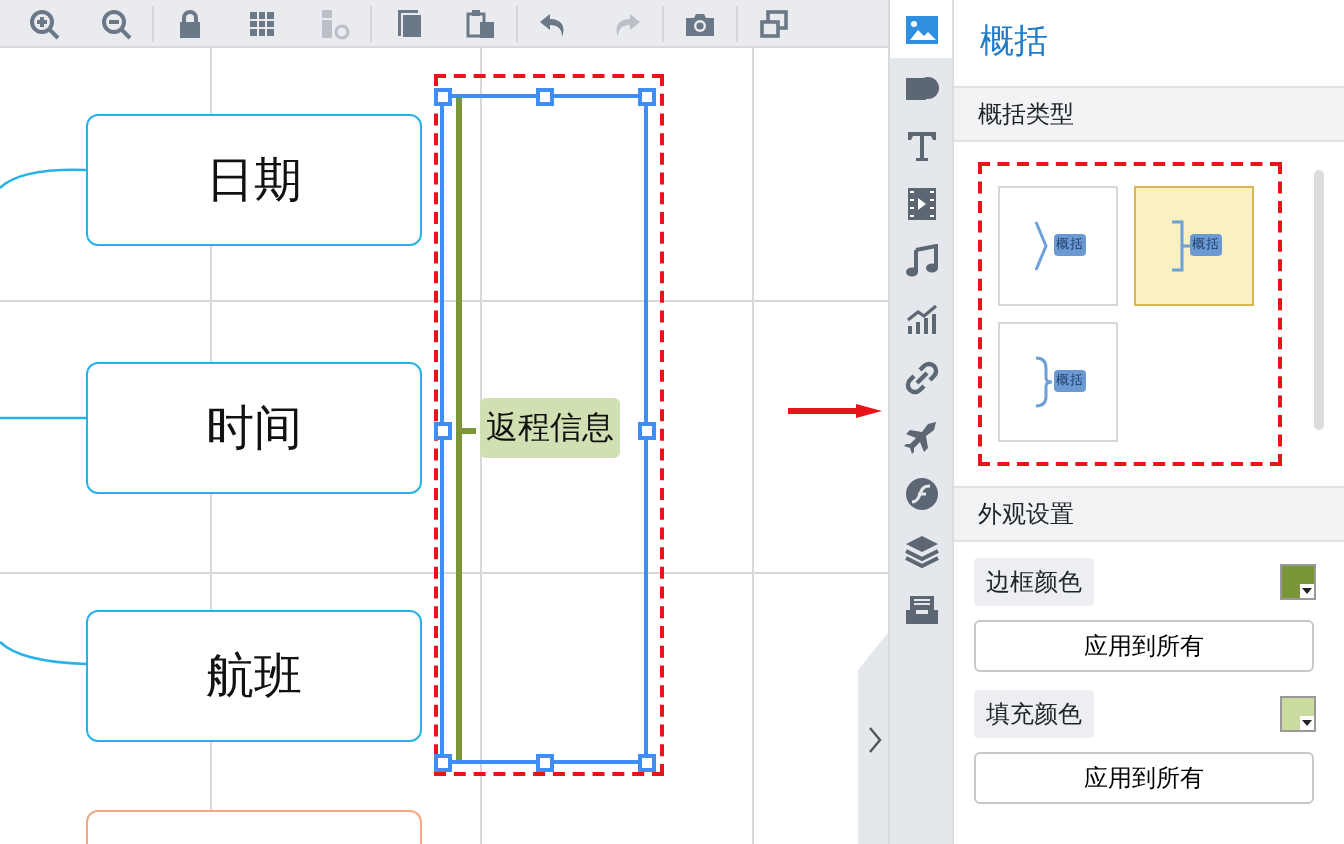 The image size is (1344, 844). Describe the element at coordinates (1149, 113) in the screenshot. I see `section-header: 概括类型` at that location.